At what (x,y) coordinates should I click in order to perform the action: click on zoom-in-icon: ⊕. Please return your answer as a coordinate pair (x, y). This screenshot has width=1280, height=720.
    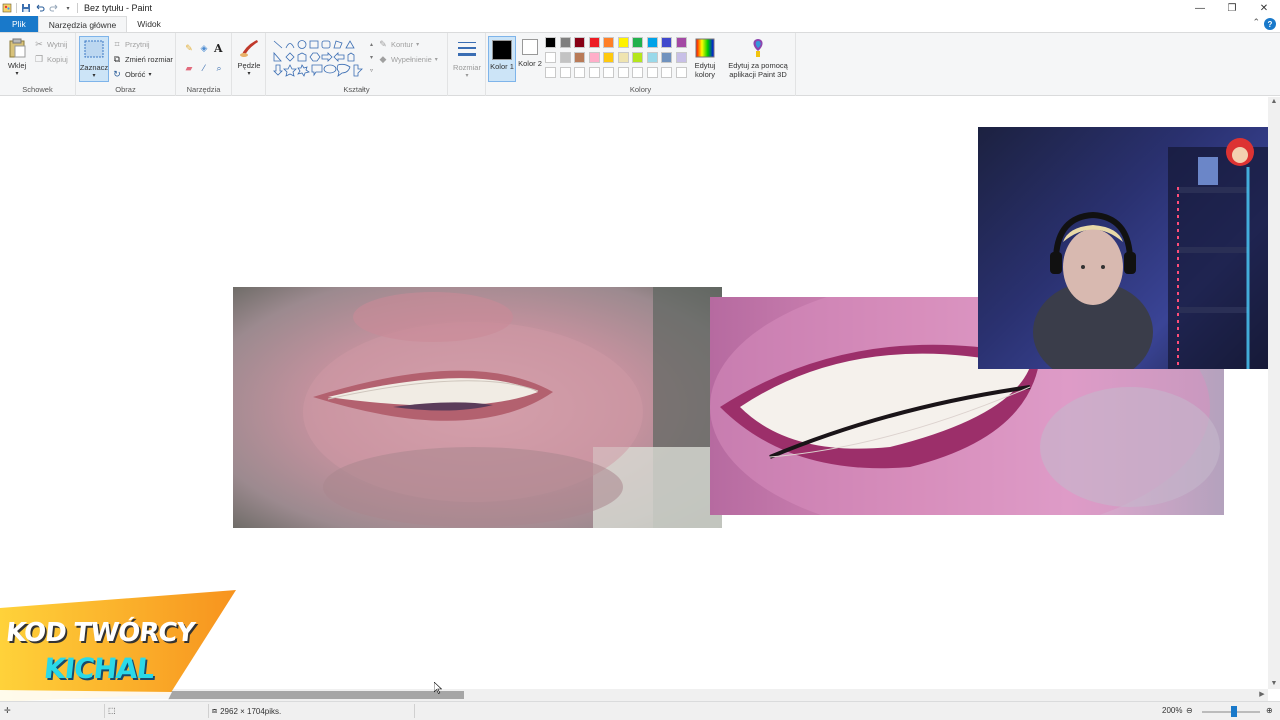
    Looking at the image, I should click on (1269, 710).